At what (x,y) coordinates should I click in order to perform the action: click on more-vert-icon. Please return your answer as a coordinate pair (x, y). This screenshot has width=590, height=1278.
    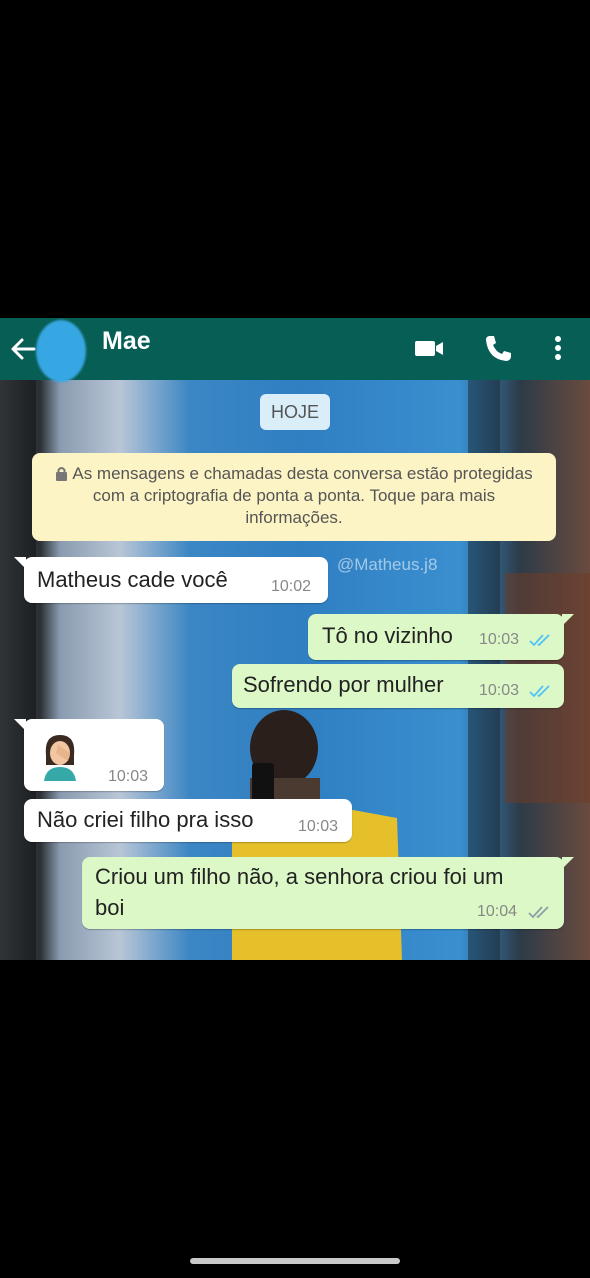
    Looking at the image, I should click on (558, 348).